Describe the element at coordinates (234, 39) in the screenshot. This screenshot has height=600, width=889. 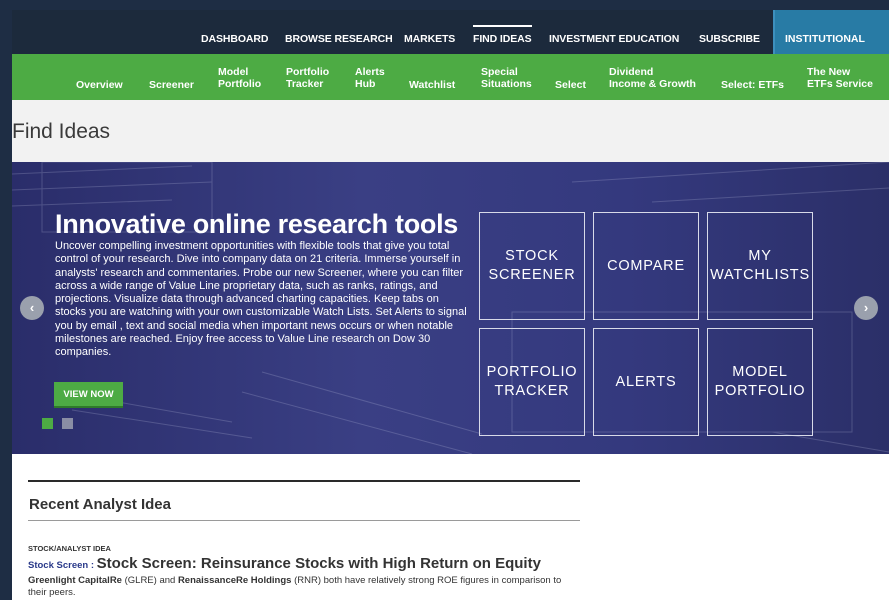
I see `topnav-dashboard: DASHBOARD` at that location.